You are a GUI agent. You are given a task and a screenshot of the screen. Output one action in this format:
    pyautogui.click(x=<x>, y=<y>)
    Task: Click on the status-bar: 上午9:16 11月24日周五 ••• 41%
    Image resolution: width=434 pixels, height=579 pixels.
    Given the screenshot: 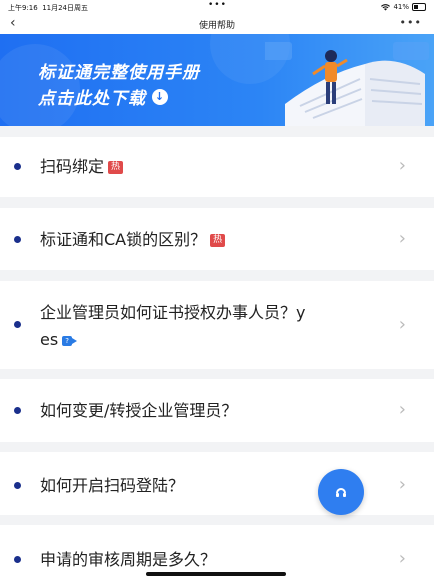 What is the action you would take?
    pyautogui.click(x=217, y=7)
    